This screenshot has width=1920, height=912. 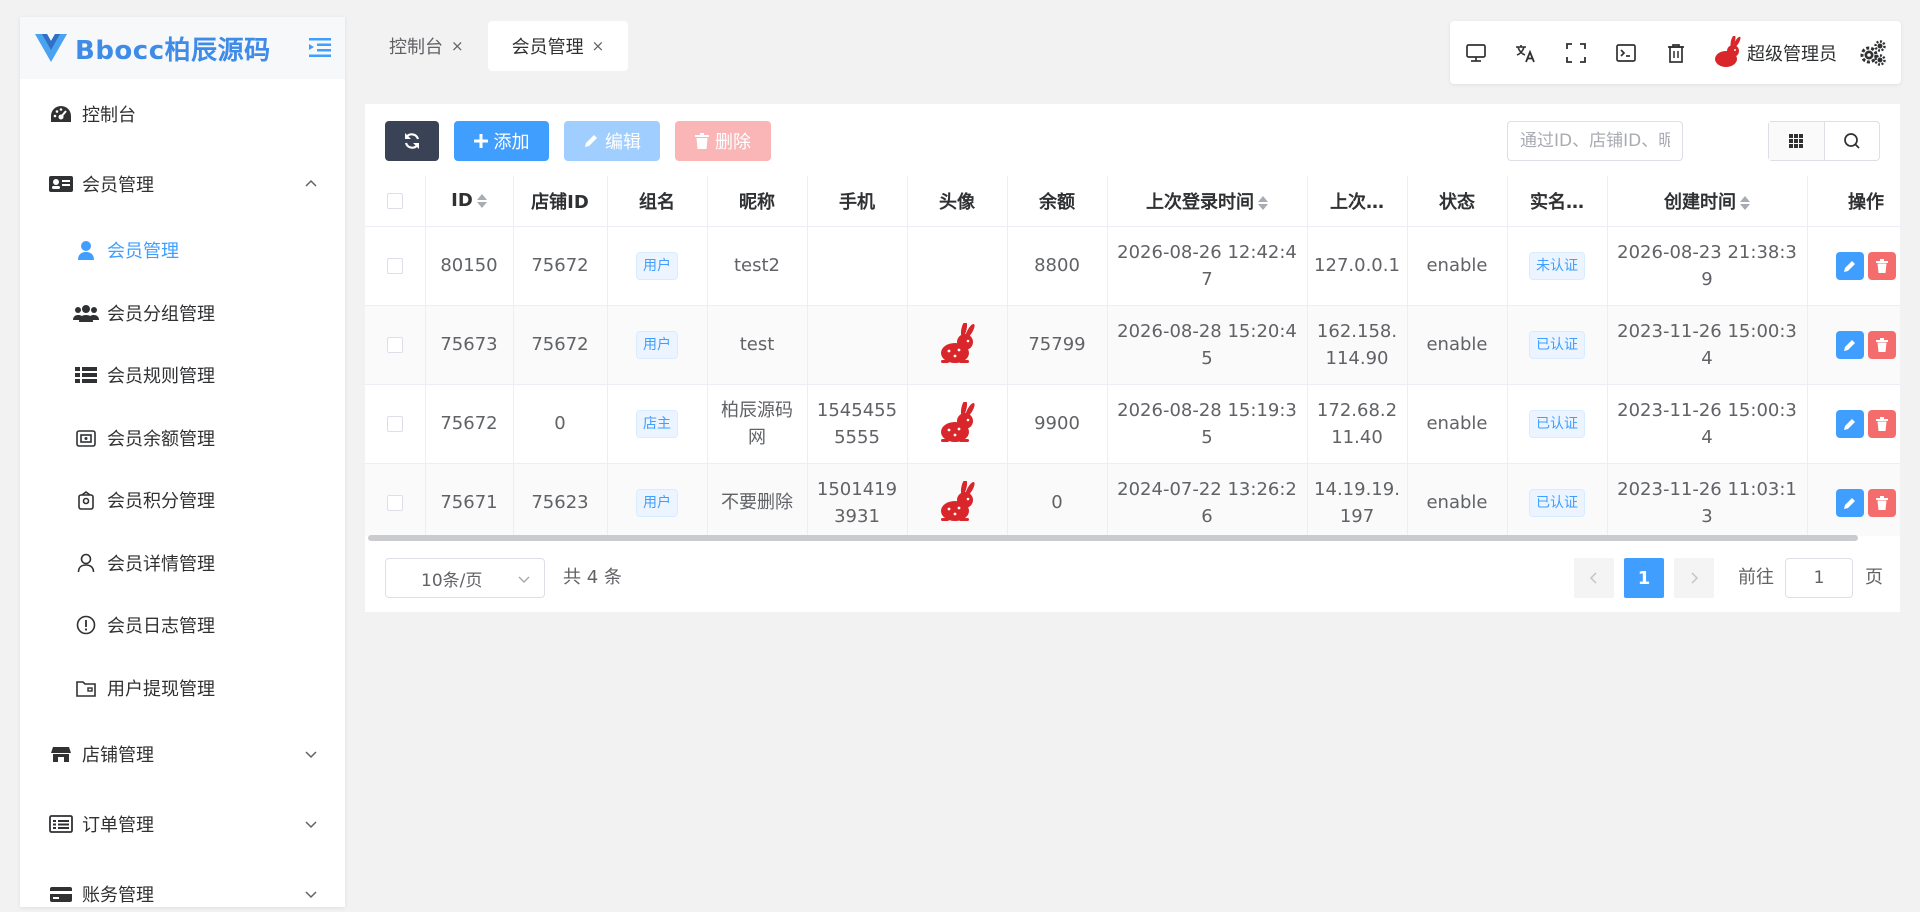 I want to click on page-size-select: 10条/页, so click(x=465, y=578).